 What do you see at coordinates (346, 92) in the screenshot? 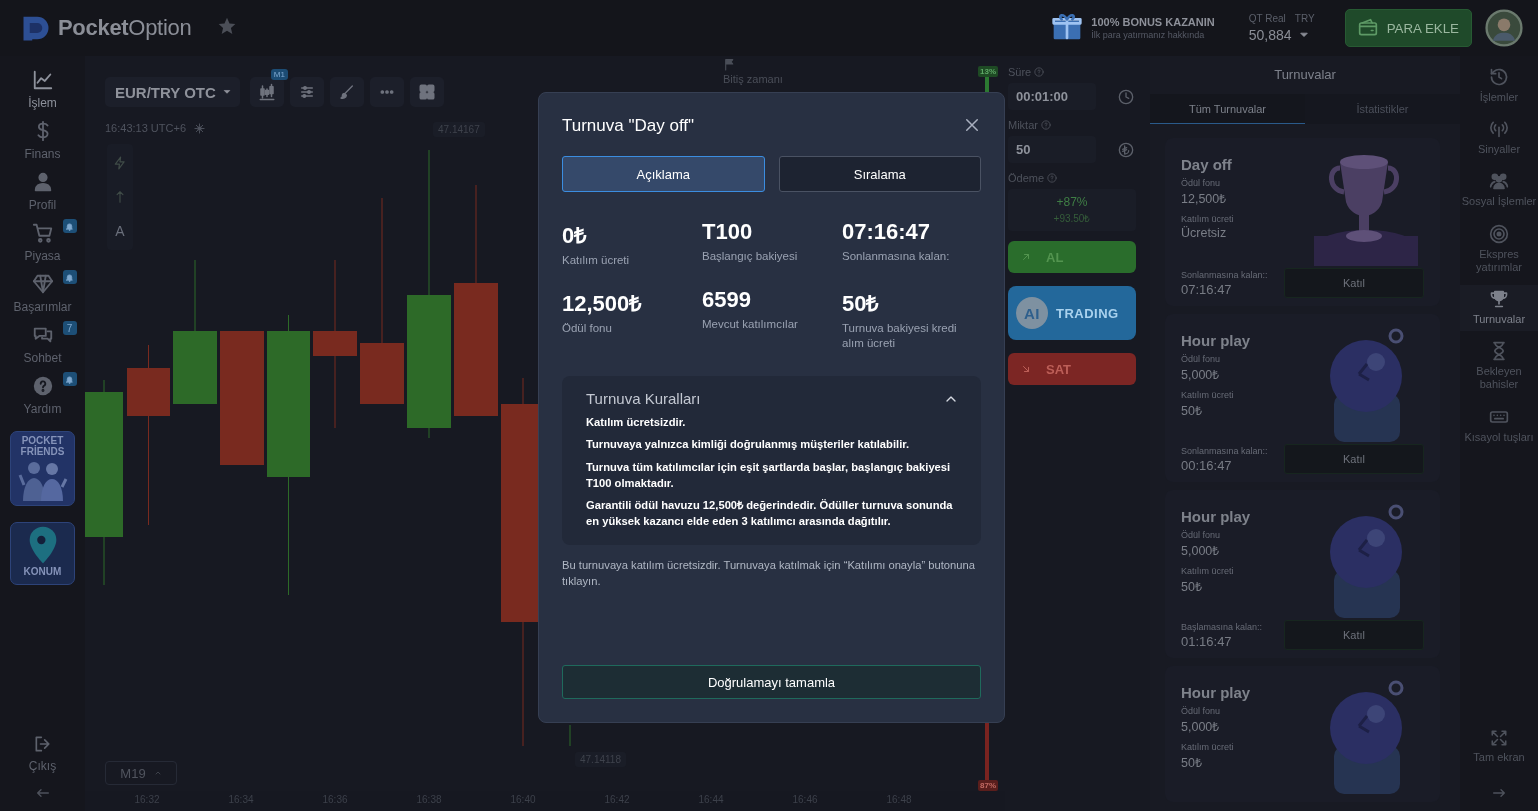
I see `drawing-button` at bounding box center [346, 92].